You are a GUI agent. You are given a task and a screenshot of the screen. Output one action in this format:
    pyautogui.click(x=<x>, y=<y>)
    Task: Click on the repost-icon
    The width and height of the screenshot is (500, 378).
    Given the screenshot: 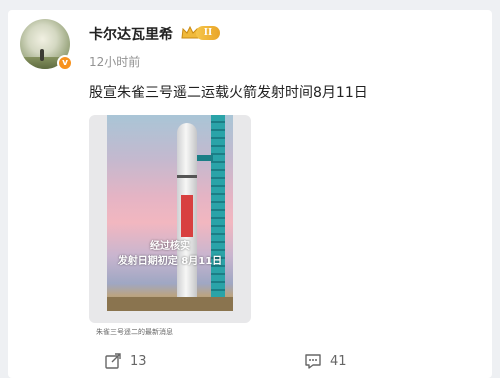 What is the action you would take?
    pyautogui.click(x=113, y=361)
    